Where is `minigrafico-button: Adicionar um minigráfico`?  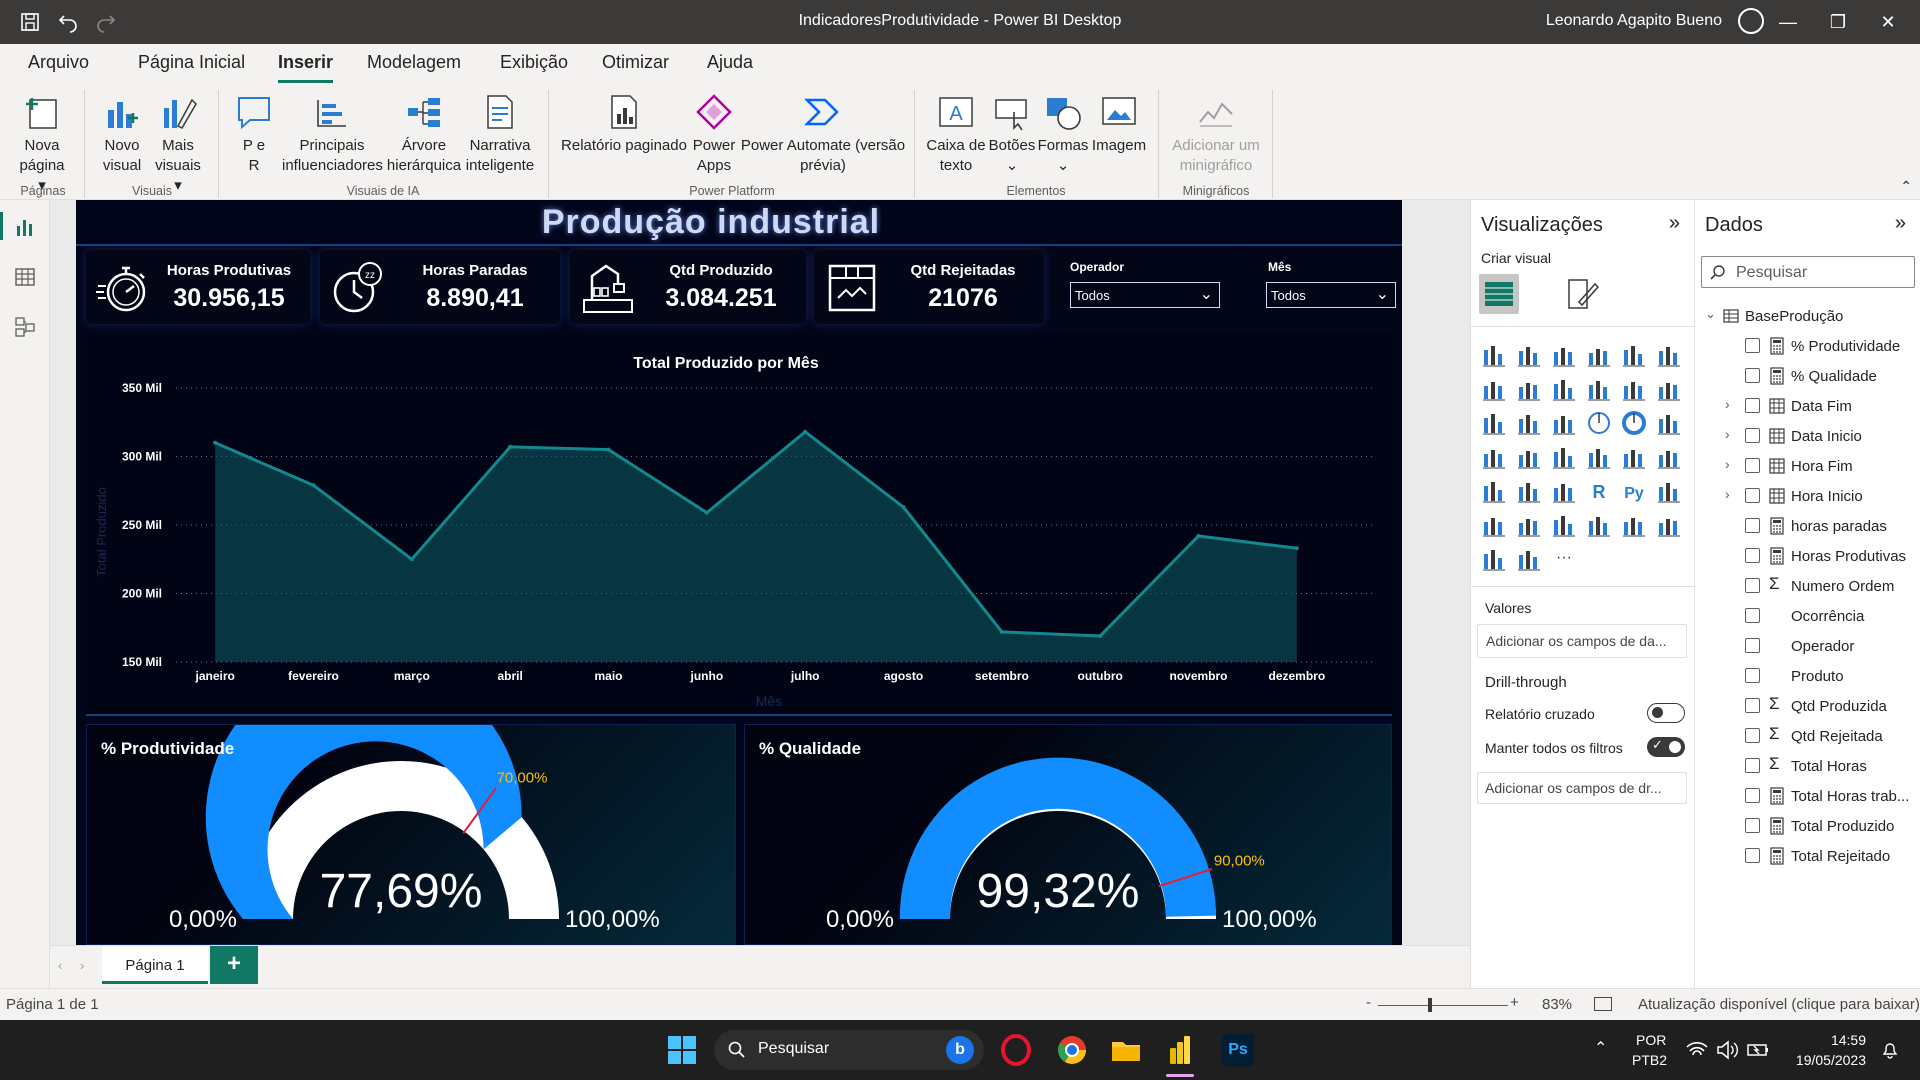
minigrafico-button: Adicionar um minigráfico is located at coordinates (1216, 134).